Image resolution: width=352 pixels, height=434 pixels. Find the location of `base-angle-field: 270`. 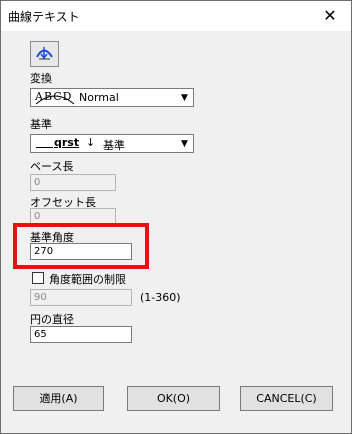

base-angle-field: 270 is located at coordinates (81, 251).